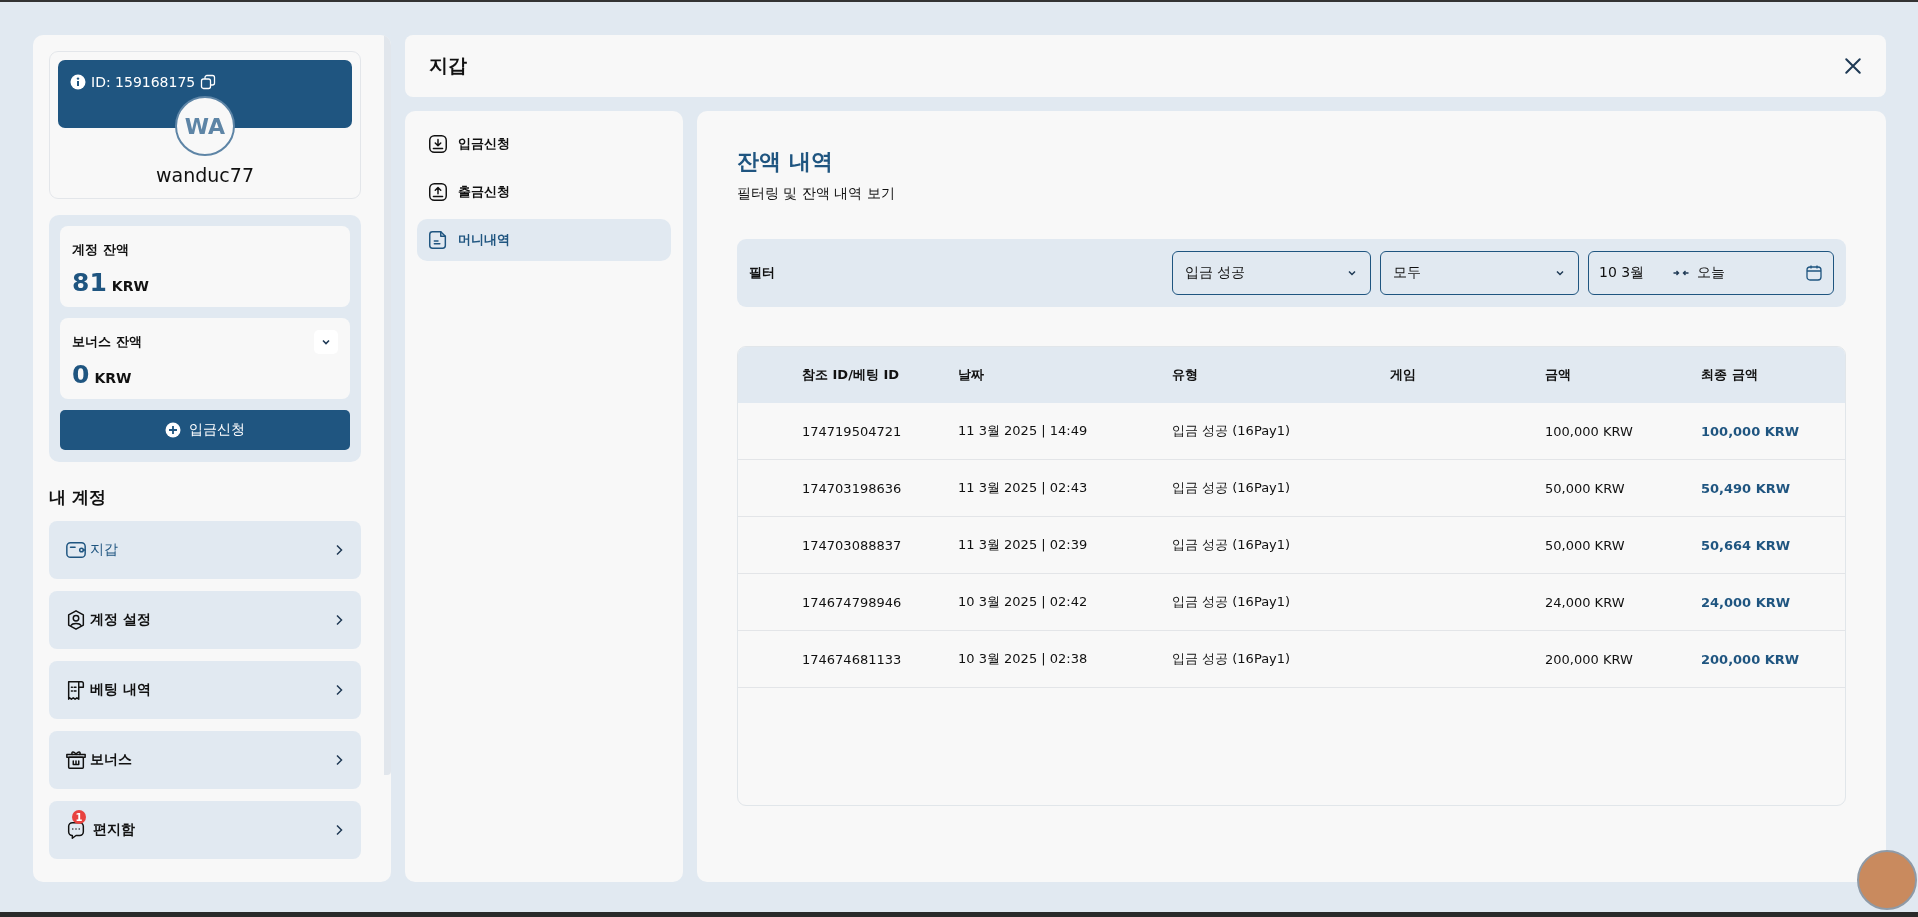 The width and height of the screenshot is (1918, 917). I want to click on username: wanduc77, so click(205, 175).